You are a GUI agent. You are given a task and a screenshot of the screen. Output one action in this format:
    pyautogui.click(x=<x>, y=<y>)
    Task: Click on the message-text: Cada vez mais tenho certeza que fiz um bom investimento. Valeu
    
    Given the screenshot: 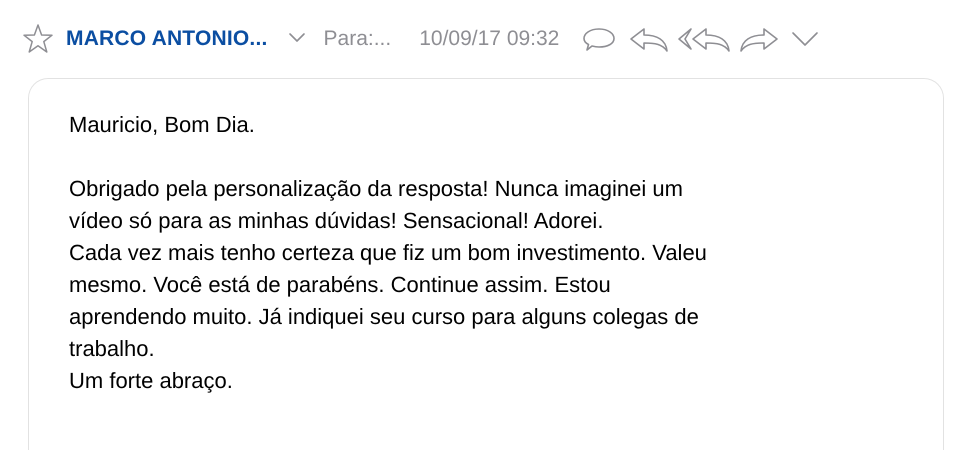 What is the action you would take?
    pyautogui.click(x=388, y=253)
    